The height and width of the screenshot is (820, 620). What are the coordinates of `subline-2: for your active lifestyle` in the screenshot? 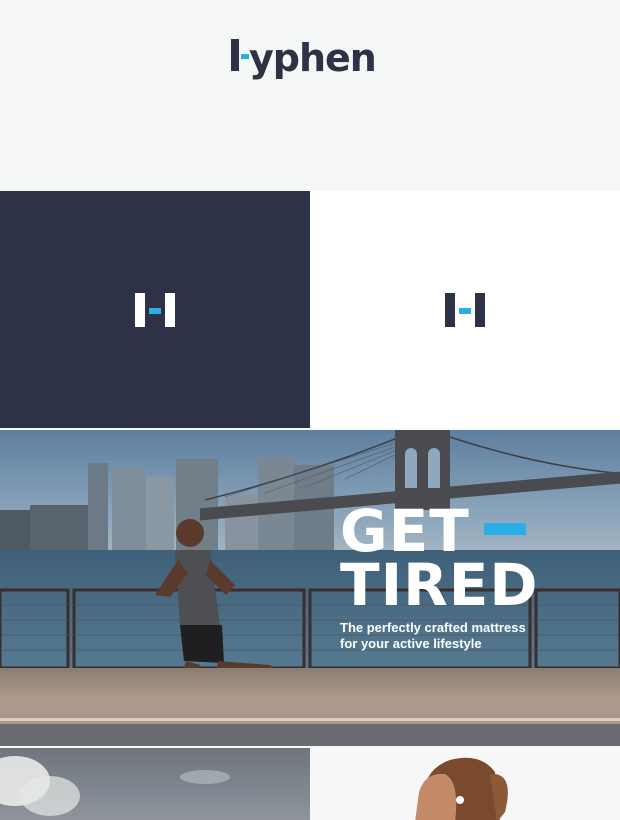 It's located at (411, 643).